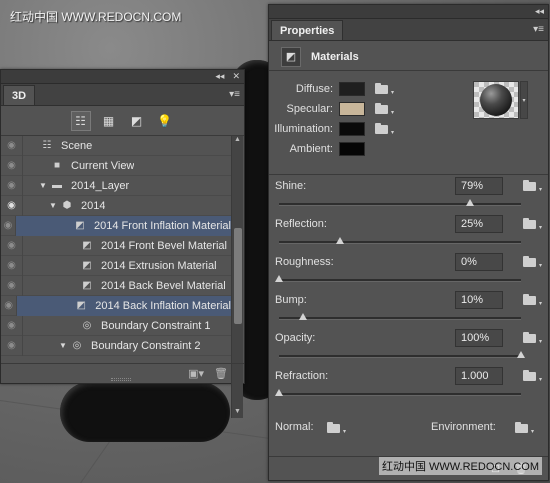 The image size is (550, 483). What do you see at coordinates (116, 265) in the screenshot?
I see `tree-row: ◉ ◩ 2014 Extrusion Material` at bounding box center [116, 265].